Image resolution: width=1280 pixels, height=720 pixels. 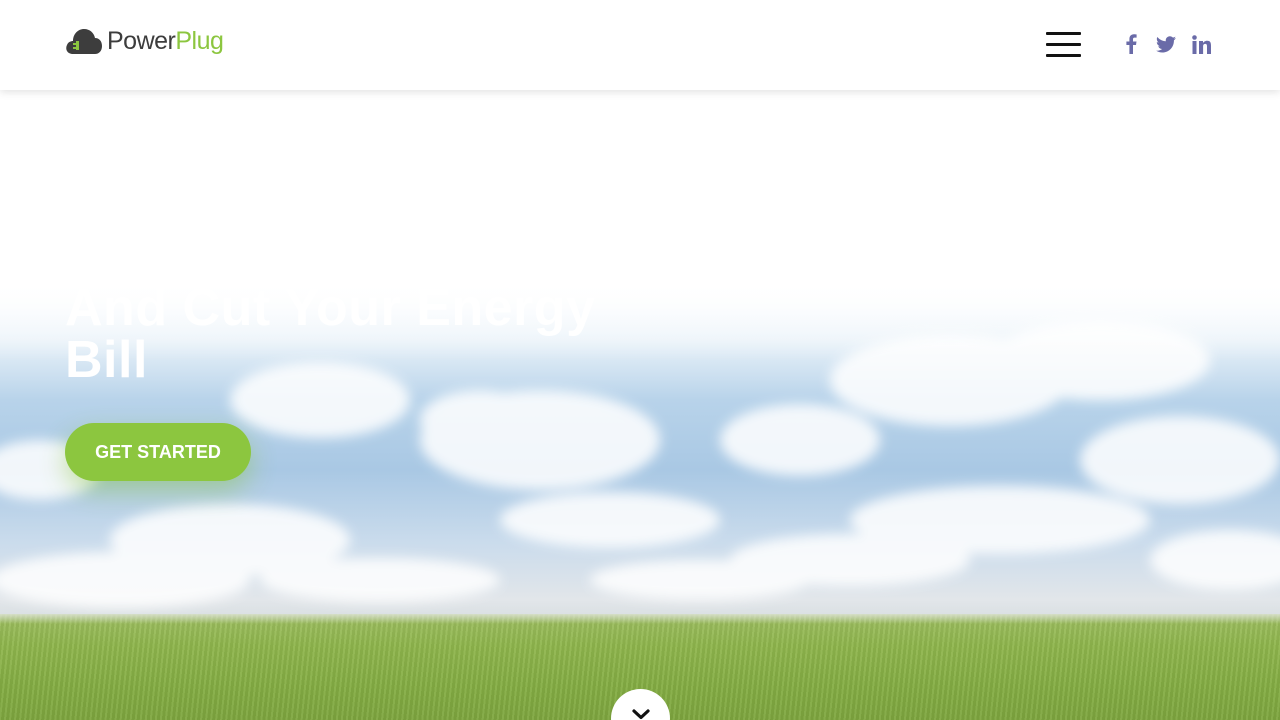 What do you see at coordinates (158, 452) in the screenshot?
I see `get-started-button: GET STARTED` at bounding box center [158, 452].